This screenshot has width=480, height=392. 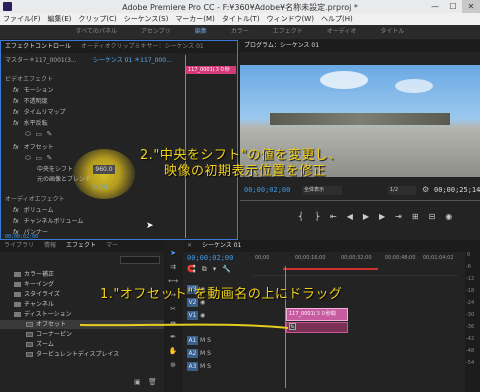 I want to click on annotation-step2-line2: 映像の初期表示位置を修正, so click(x=245, y=171).